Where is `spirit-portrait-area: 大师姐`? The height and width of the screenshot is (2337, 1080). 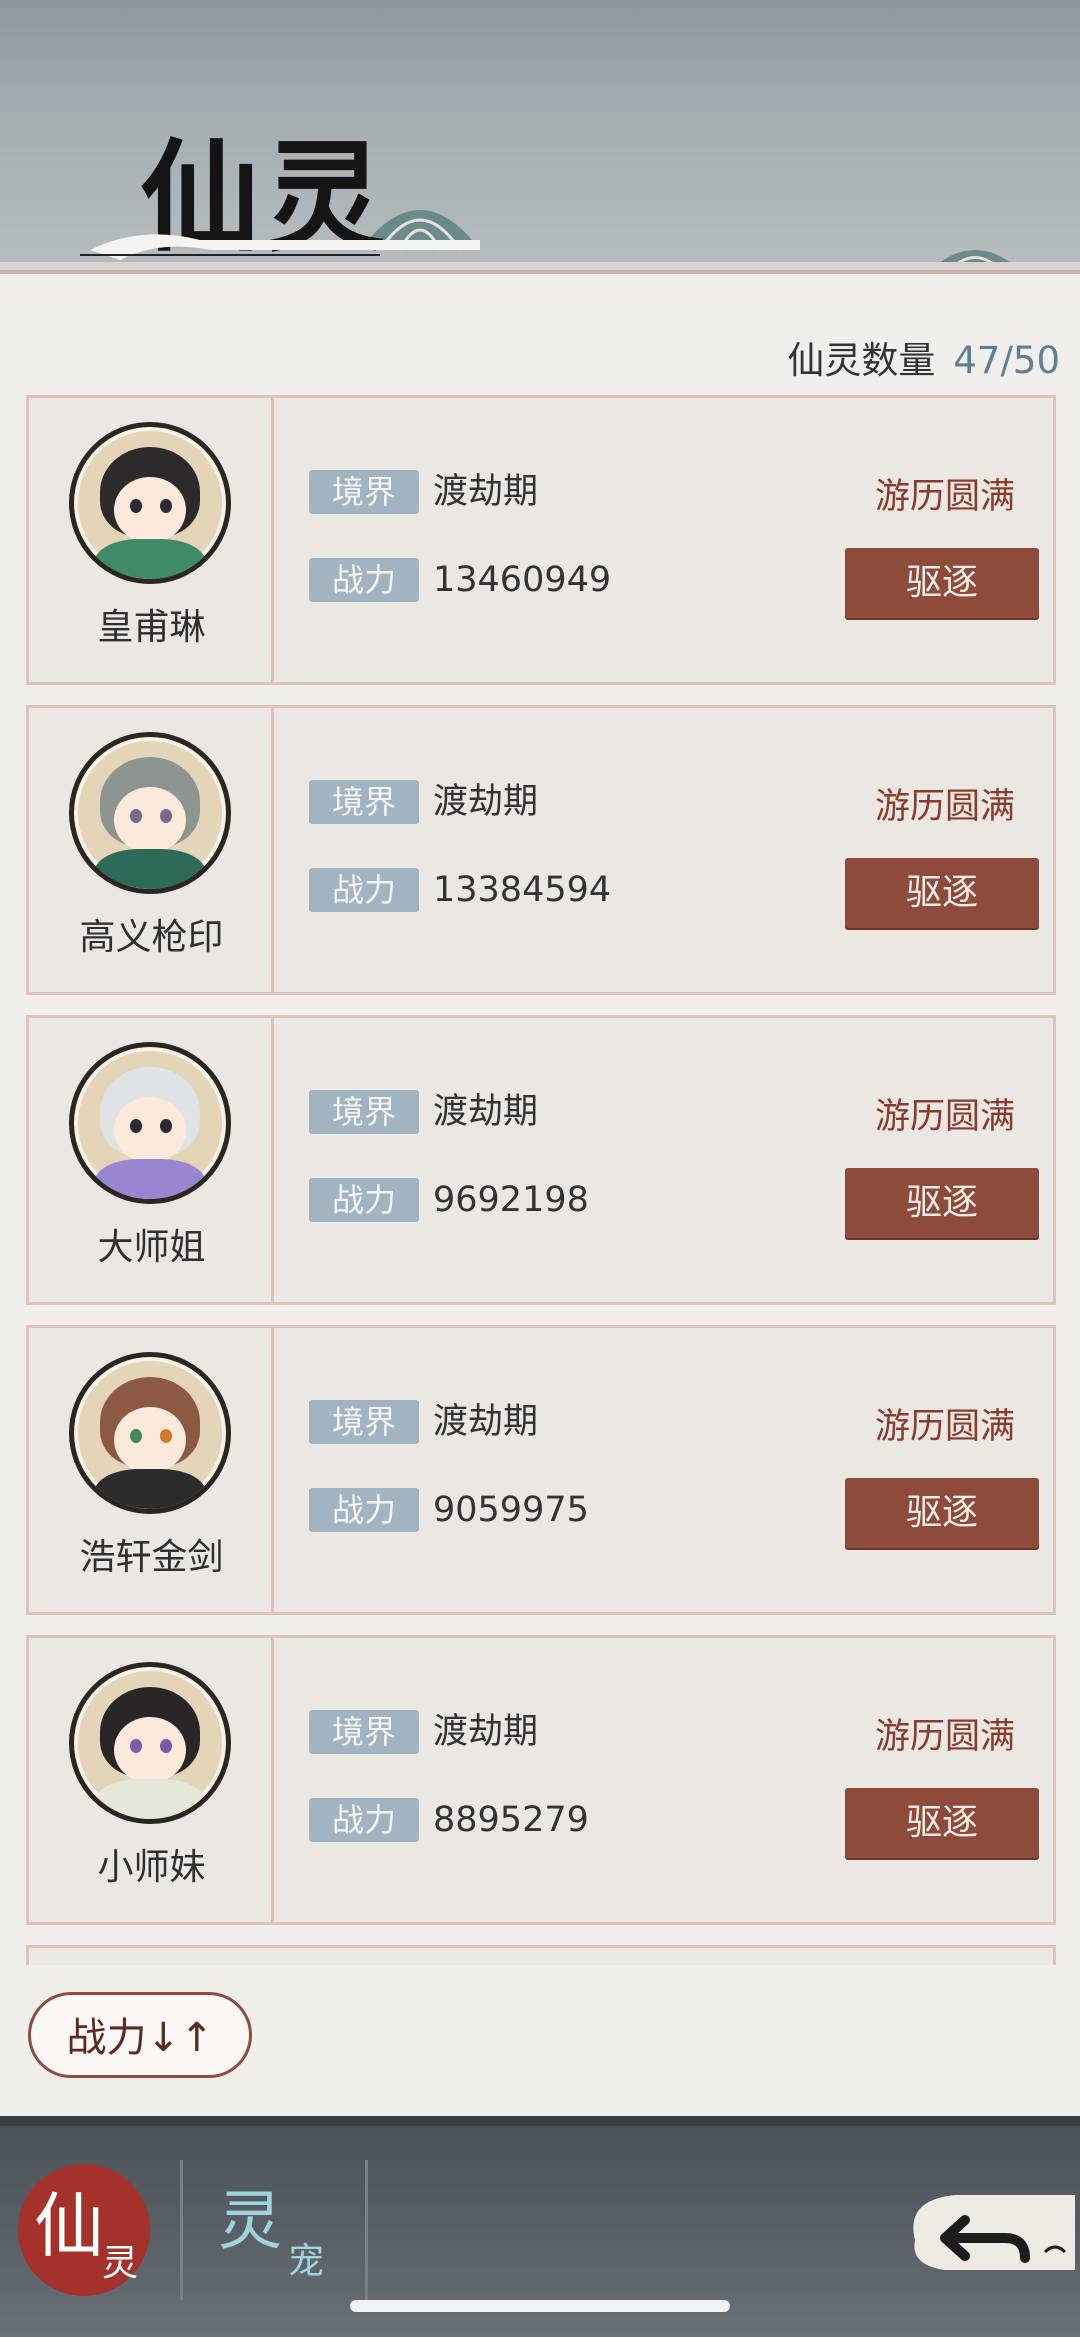 spirit-portrait-area: 大师姐 is located at coordinates (151, 1160).